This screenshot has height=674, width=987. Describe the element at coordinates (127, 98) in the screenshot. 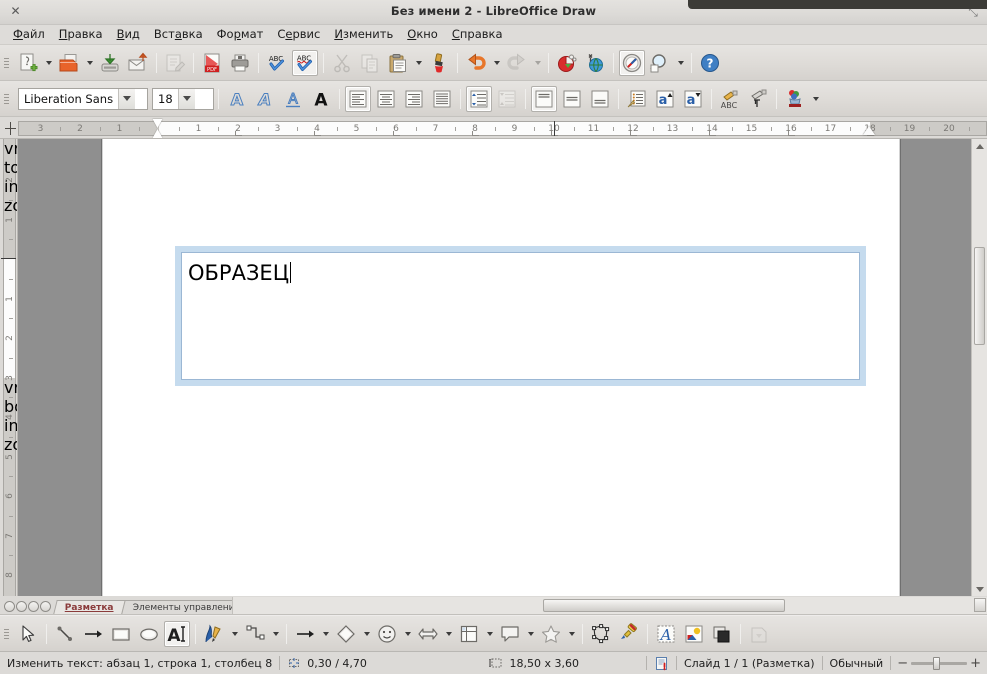

I see `font-name-dropdown-icon` at that location.